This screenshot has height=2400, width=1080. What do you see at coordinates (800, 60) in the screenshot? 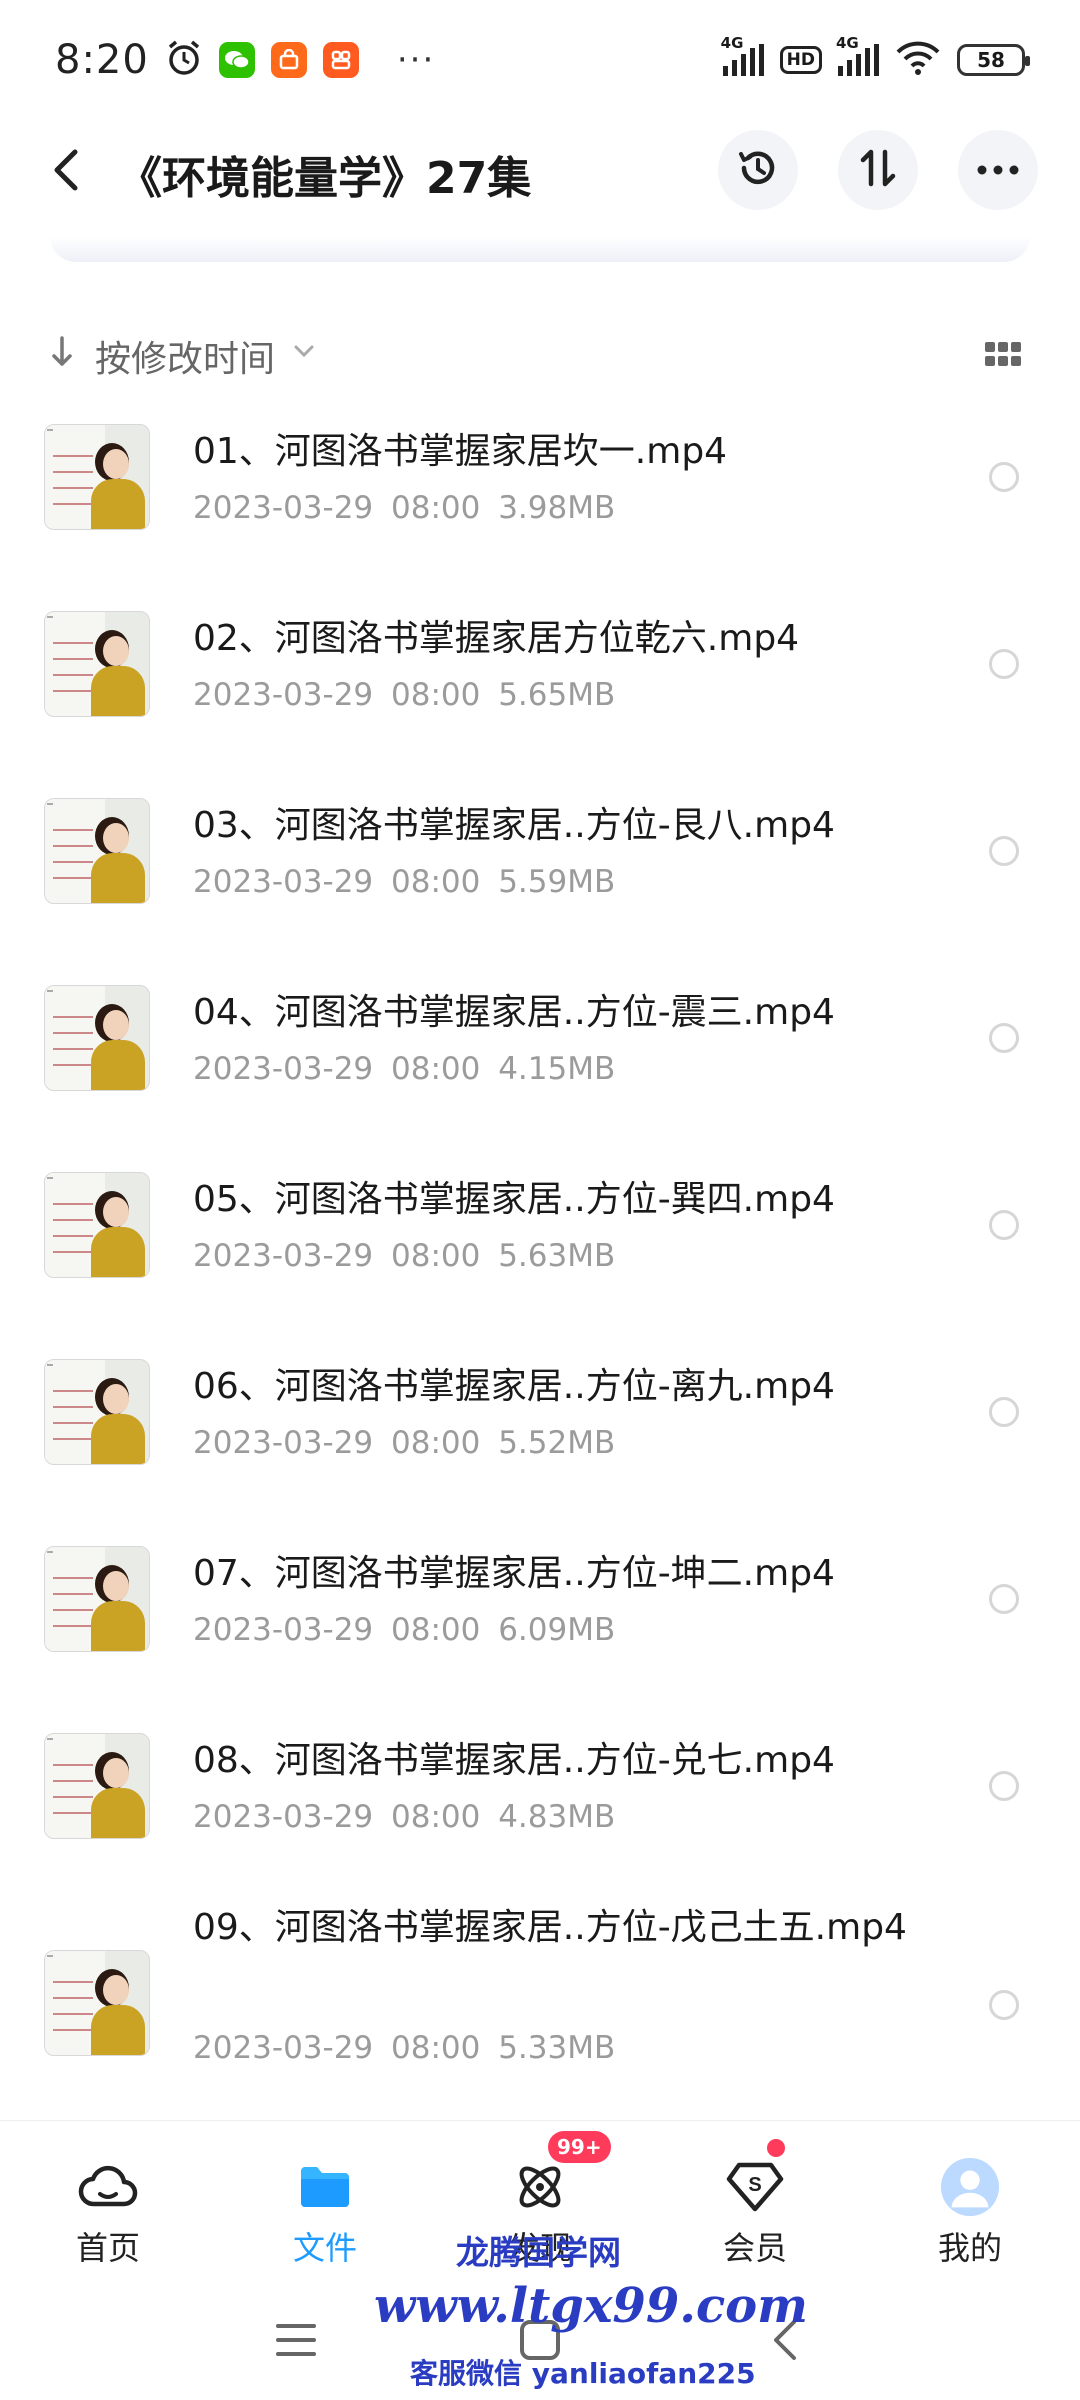
I see `hd-icon: HD` at bounding box center [800, 60].